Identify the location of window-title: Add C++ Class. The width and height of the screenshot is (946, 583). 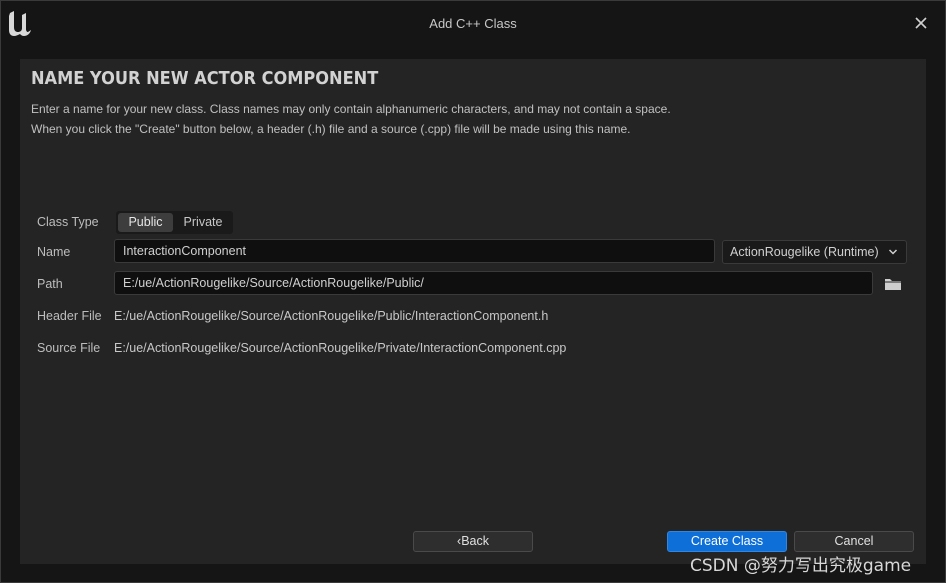
(473, 23).